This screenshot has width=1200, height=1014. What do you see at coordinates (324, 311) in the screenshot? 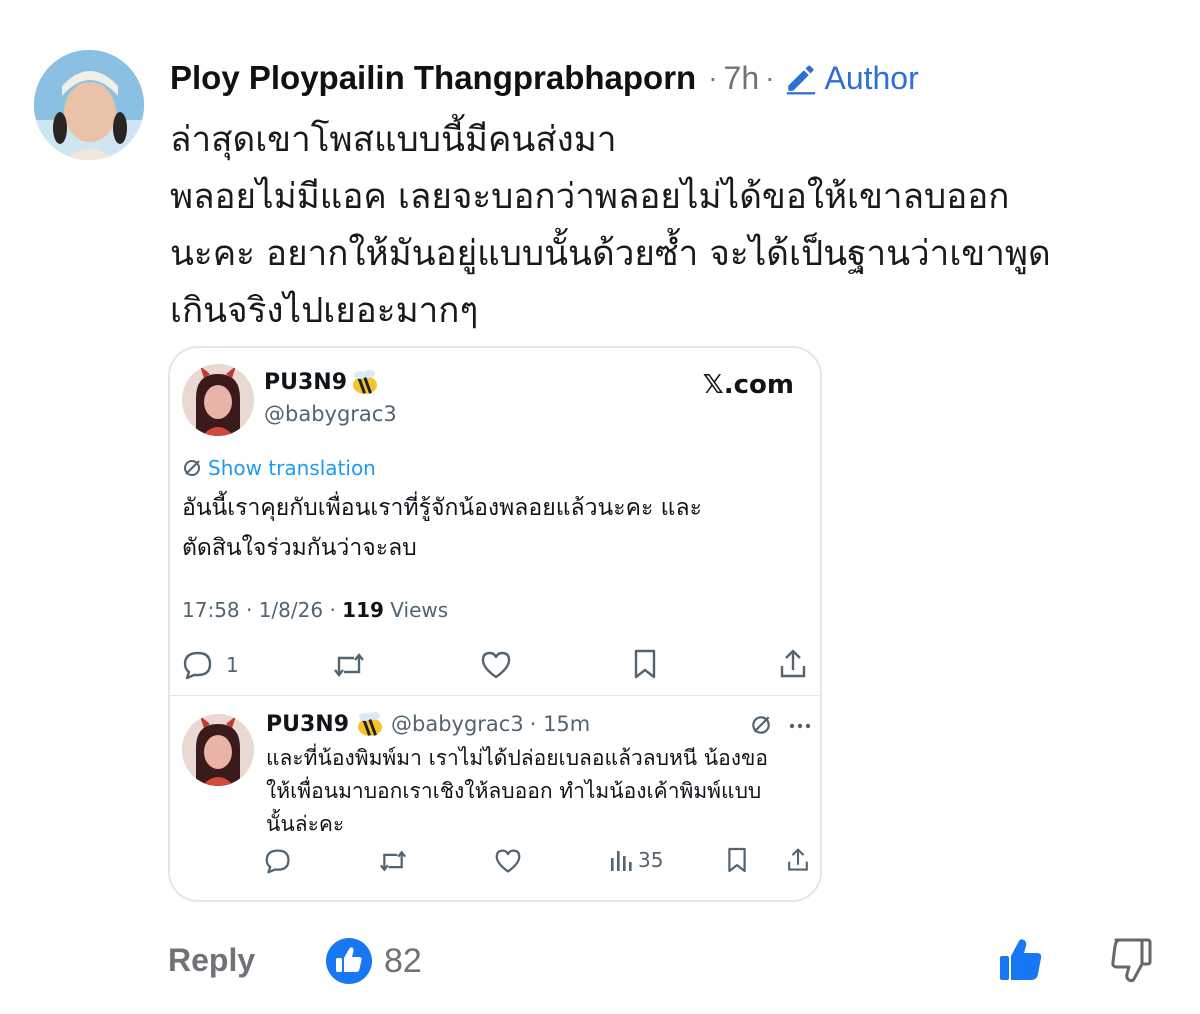
I see `comment-line: เกินจริงไปเยอะมากๆ` at bounding box center [324, 311].